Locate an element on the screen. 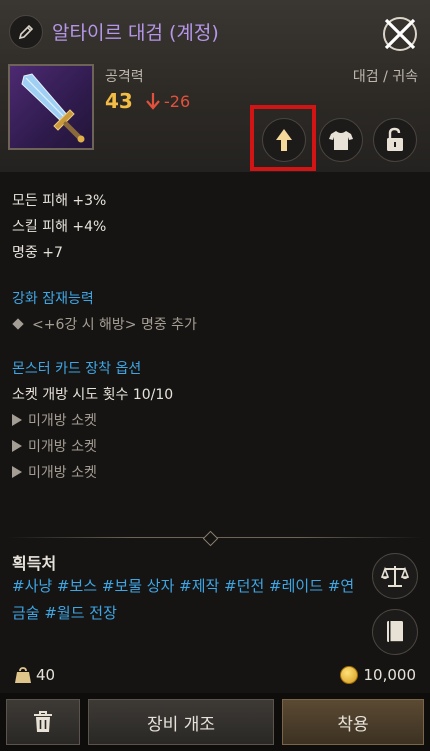 The image size is (430, 751). codex-button is located at coordinates (395, 632).